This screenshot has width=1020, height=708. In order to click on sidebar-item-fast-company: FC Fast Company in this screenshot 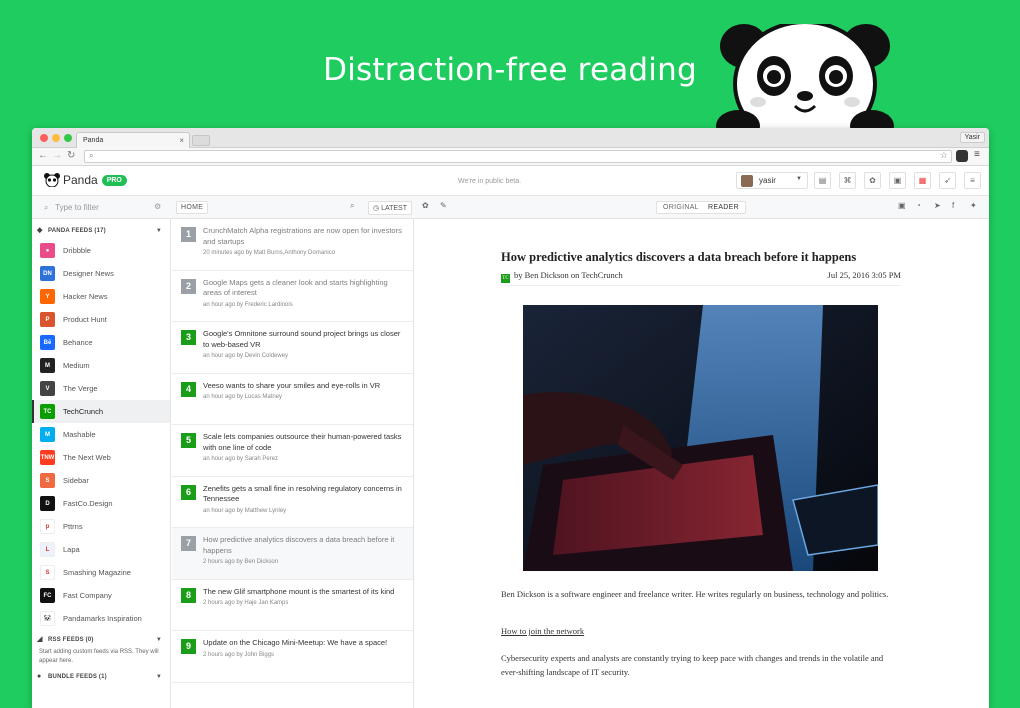, I will do `click(101, 595)`.